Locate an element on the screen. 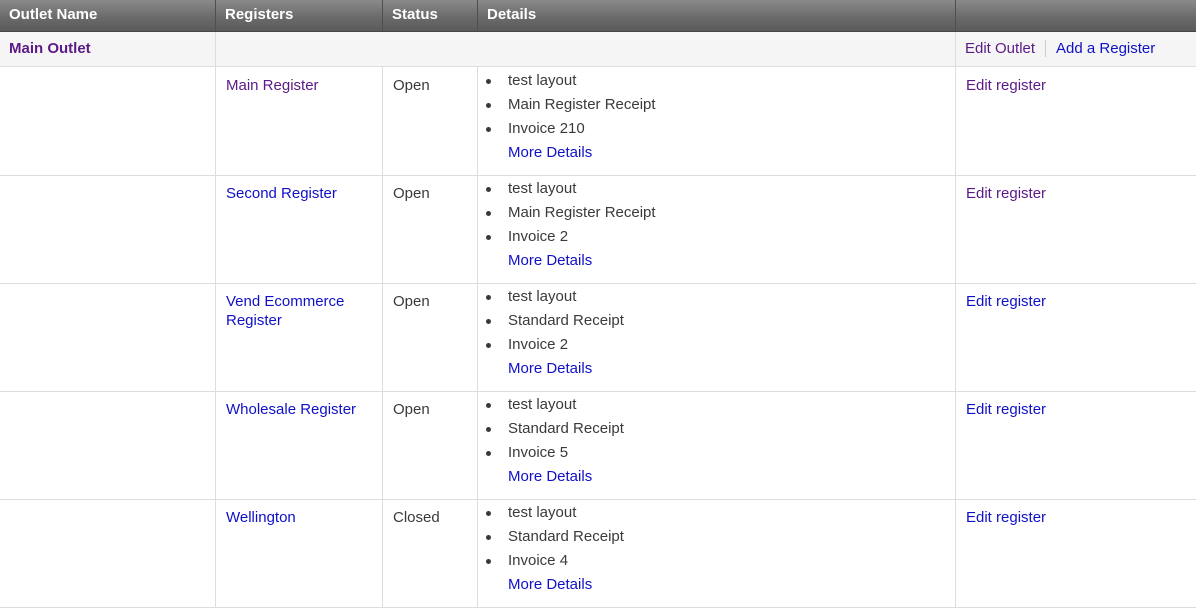  register-name-link: Second Register is located at coordinates (301, 193).